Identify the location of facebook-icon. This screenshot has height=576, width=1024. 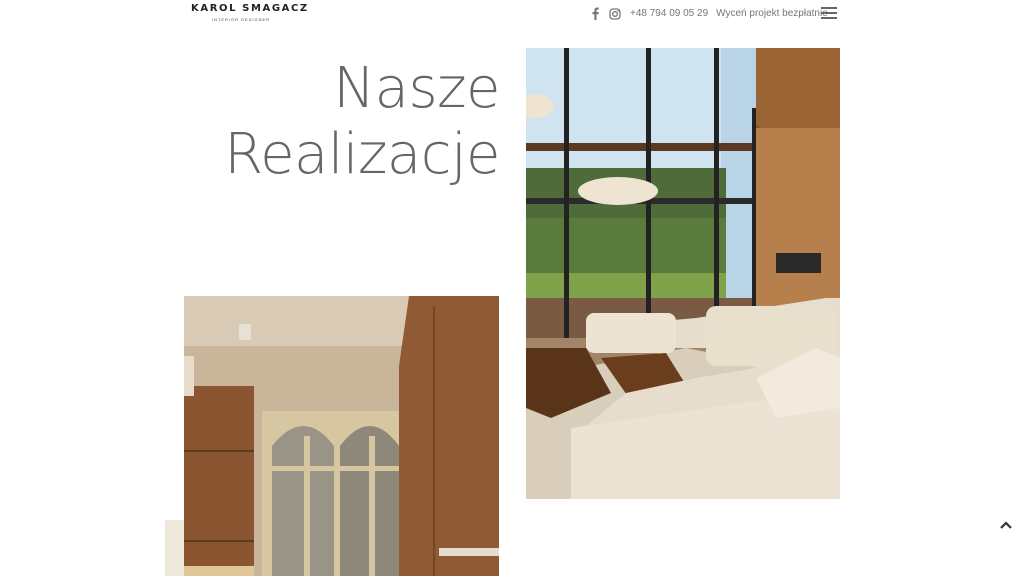
(595, 13).